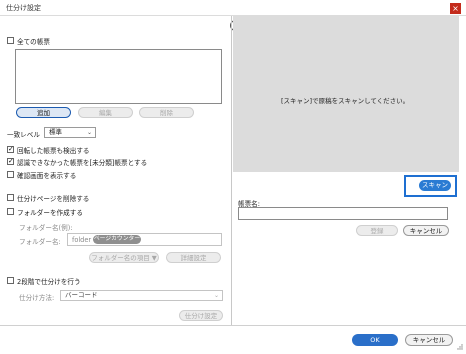 Image resolution: width=466 pixels, height=354 pixels. What do you see at coordinates (82, 163) in the screenshot?
I see `unrecognized-unclassified-label: 認識できなかった帳票を[未分類]帳票とする` at bounding box center [82, 163].